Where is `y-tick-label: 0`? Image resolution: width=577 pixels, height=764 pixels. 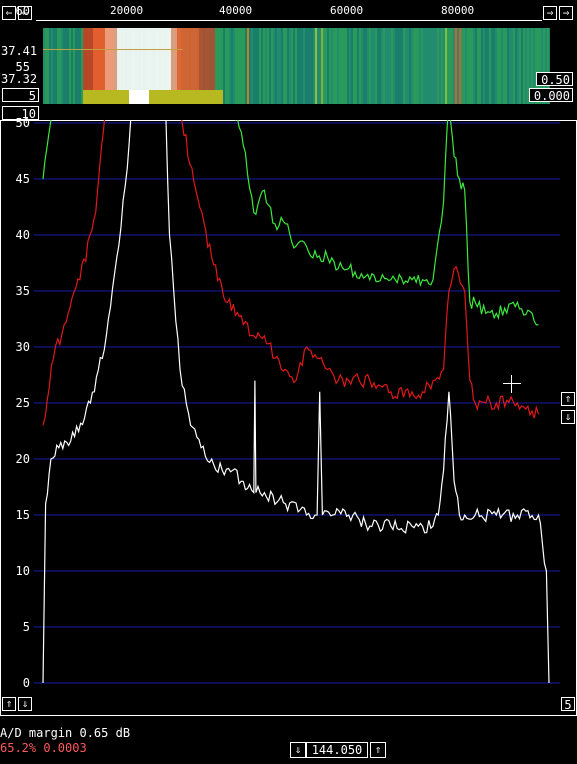 y-tick-label: 0 is located at coordinates (26, 683).